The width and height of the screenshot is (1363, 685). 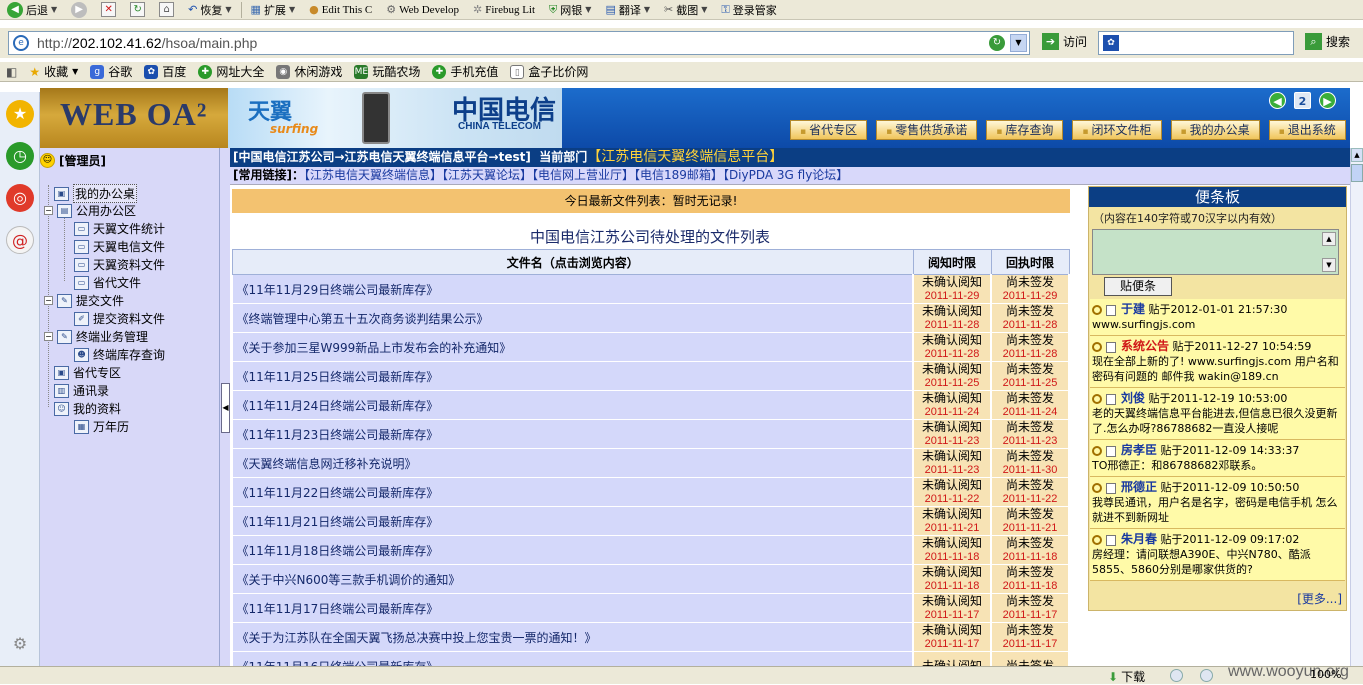 I want to click on nav-retail: 零售供货承诺, so click(x=927, y=130).